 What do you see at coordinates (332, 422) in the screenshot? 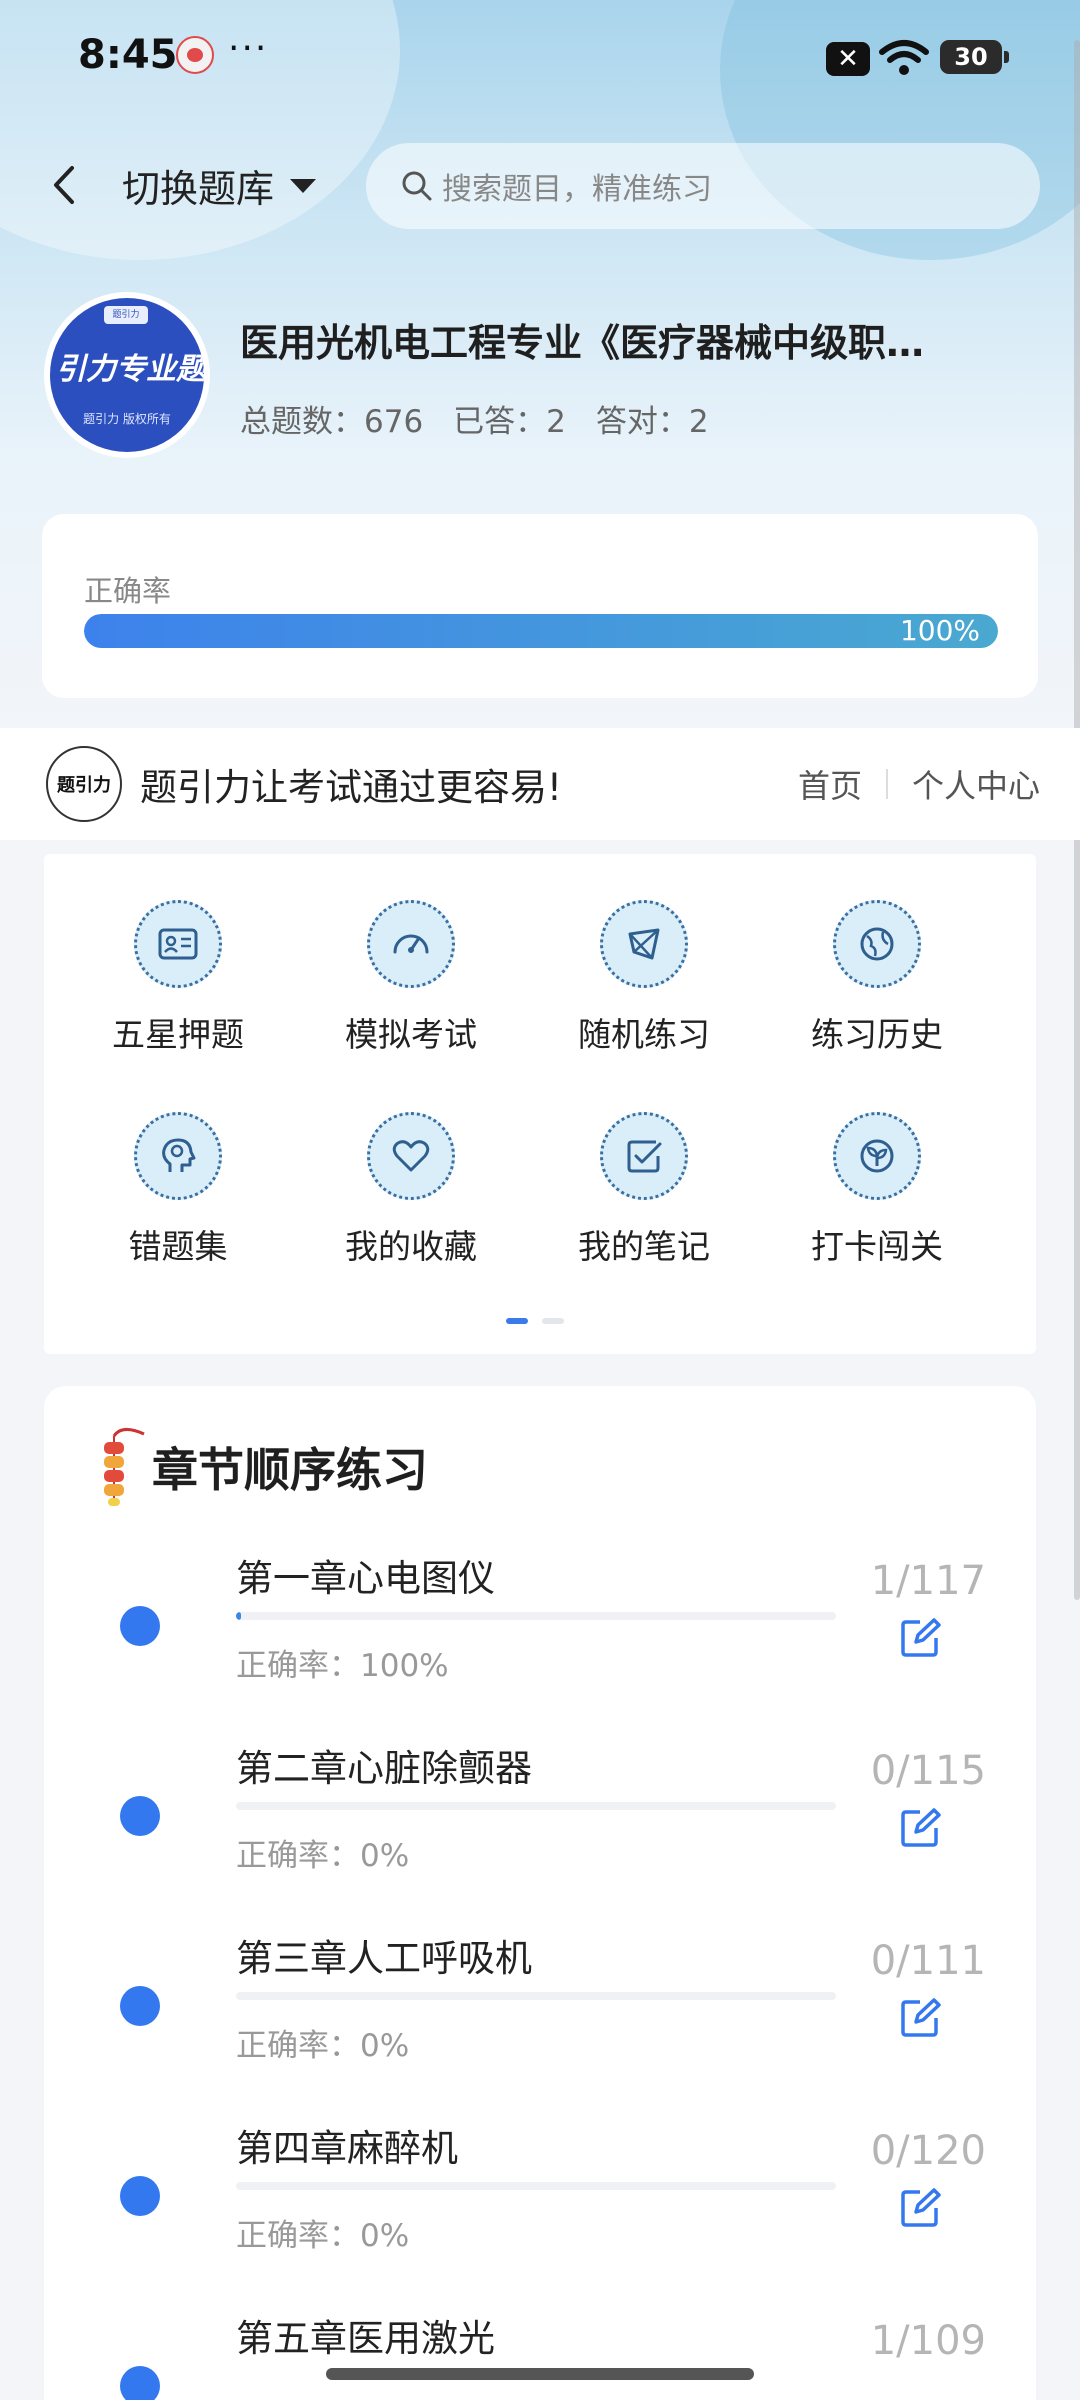
I see `stat-total: 总题数：676` at bounding box center [332, 422].